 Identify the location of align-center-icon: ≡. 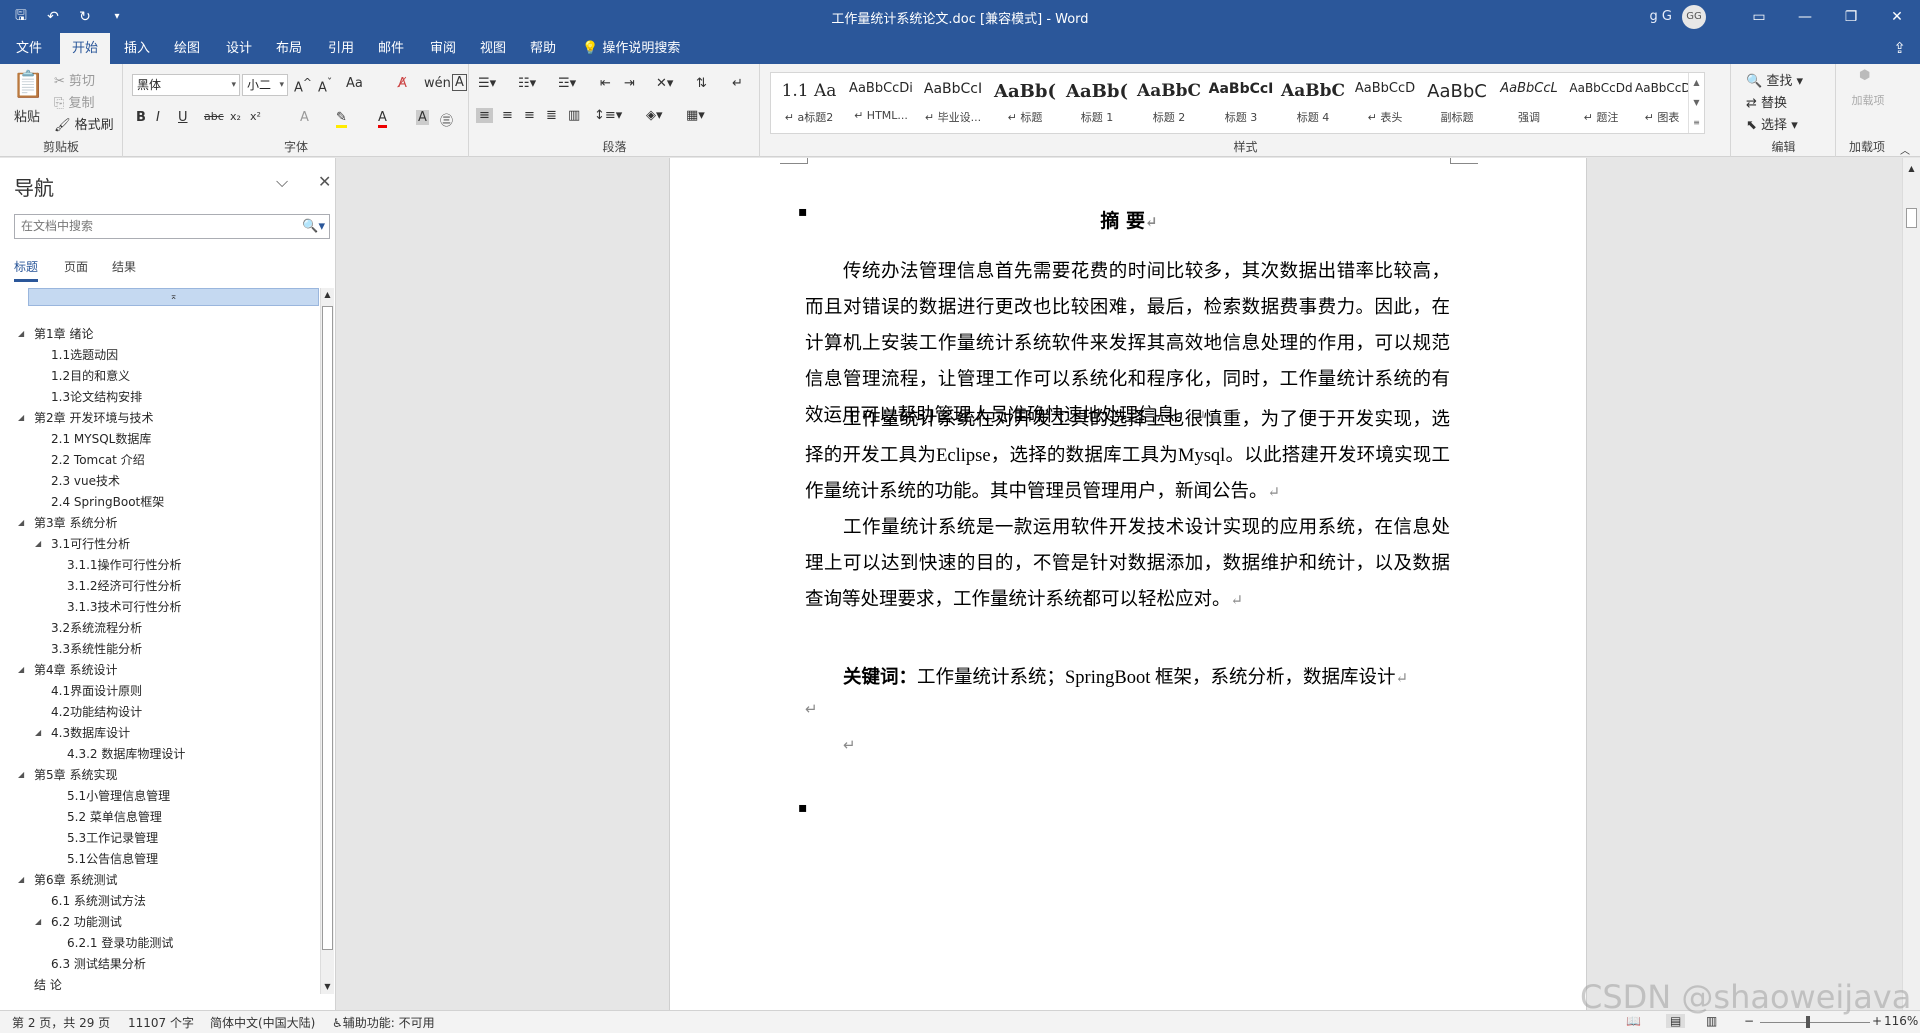
(507, 115).